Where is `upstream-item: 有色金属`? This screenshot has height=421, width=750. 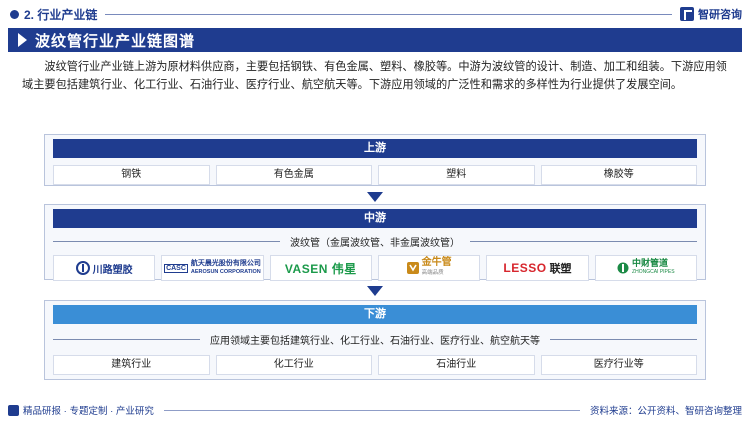
upstream-item: 有色金属 is located at coordinates (293, 175).